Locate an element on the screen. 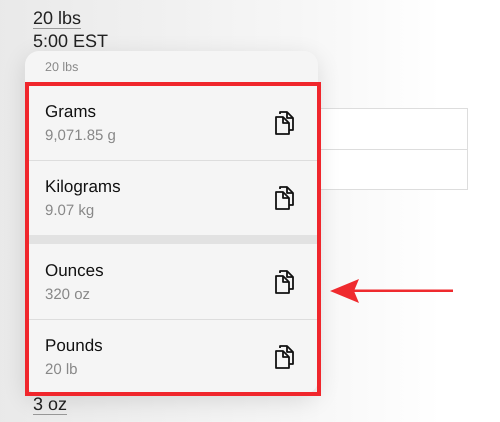  value-link: 3 oz is located at coordinates (50, 404).